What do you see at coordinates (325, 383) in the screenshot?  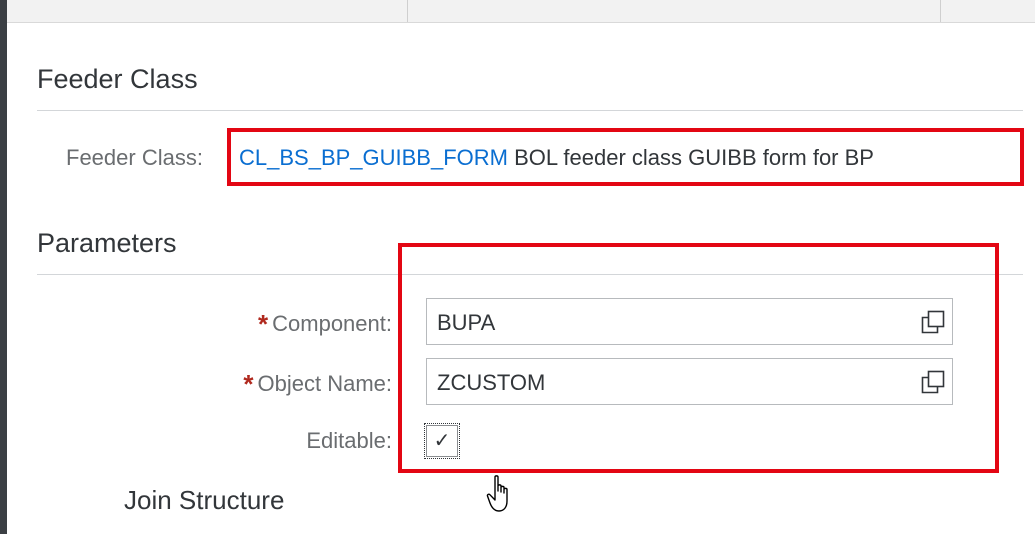 I see `object-name-label: Object Name:` at bounding box center [325, 383].